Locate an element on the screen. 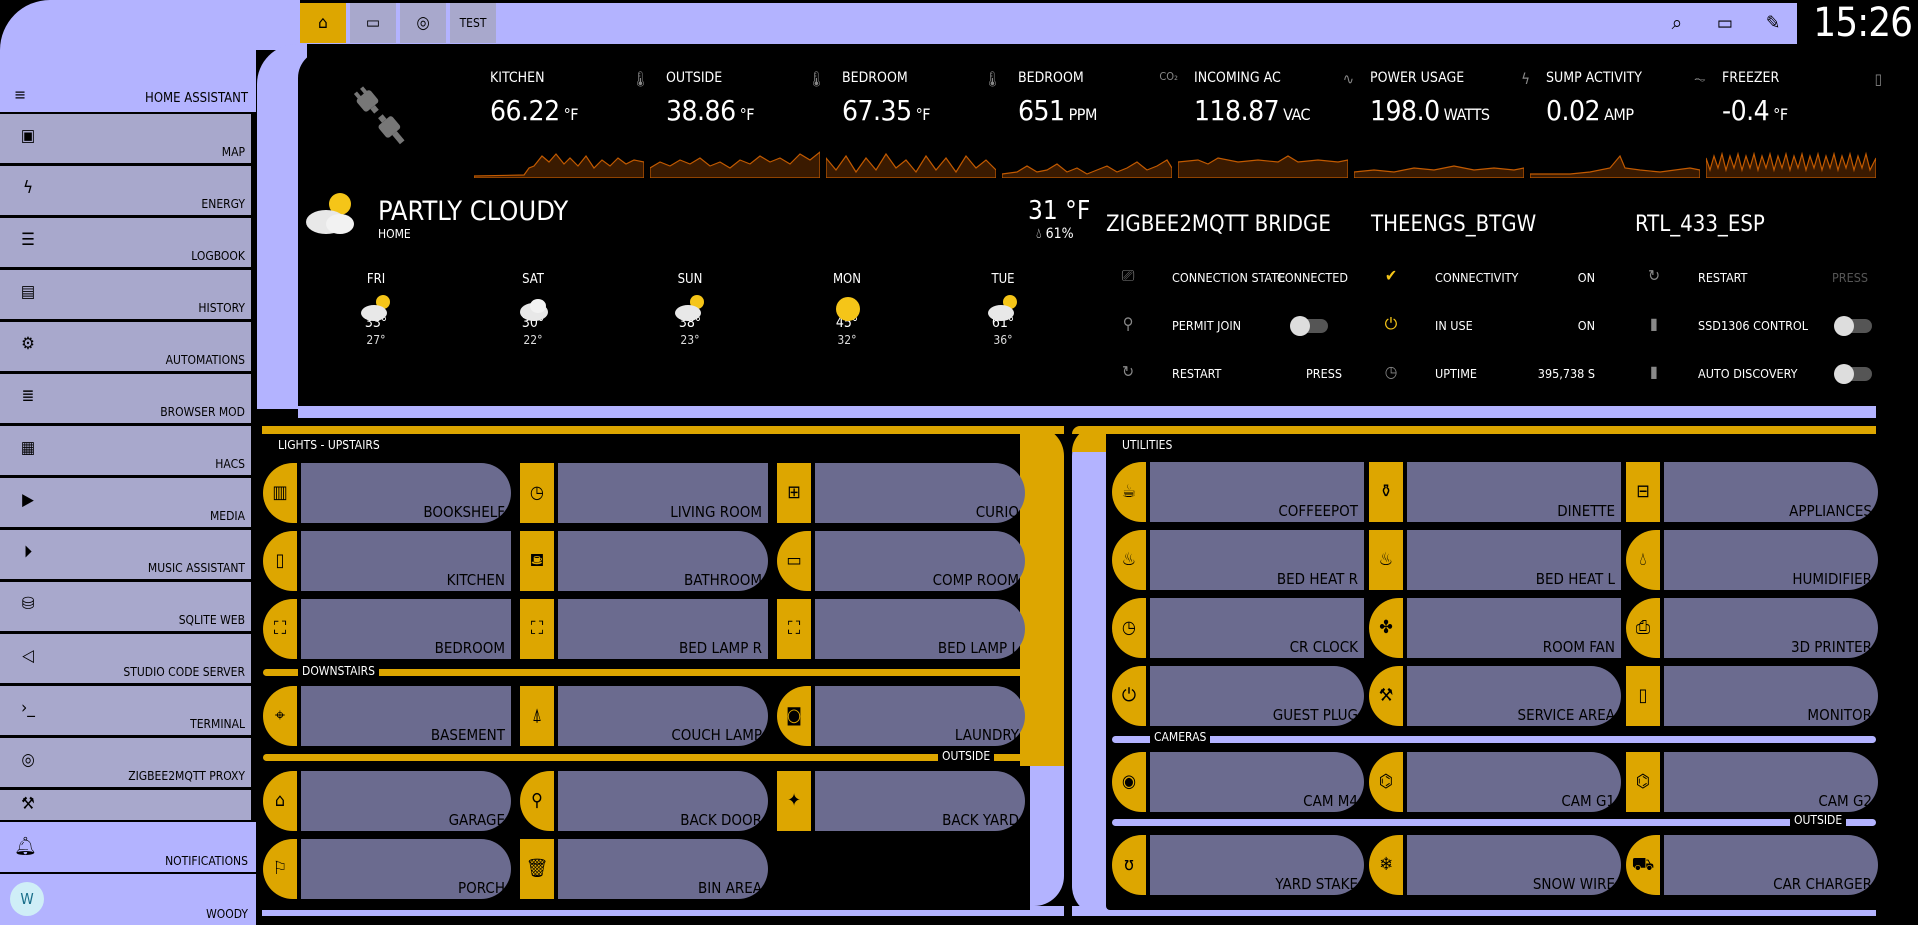 This screenshot has height=925, width=1918. list-icon: ☰ is located at coordinates (28, 240).